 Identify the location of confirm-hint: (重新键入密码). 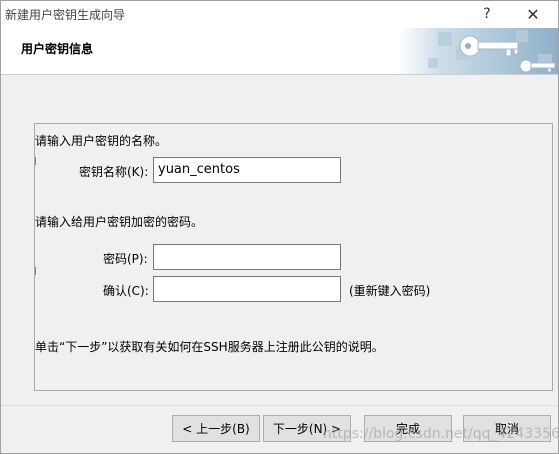
(390, 291).